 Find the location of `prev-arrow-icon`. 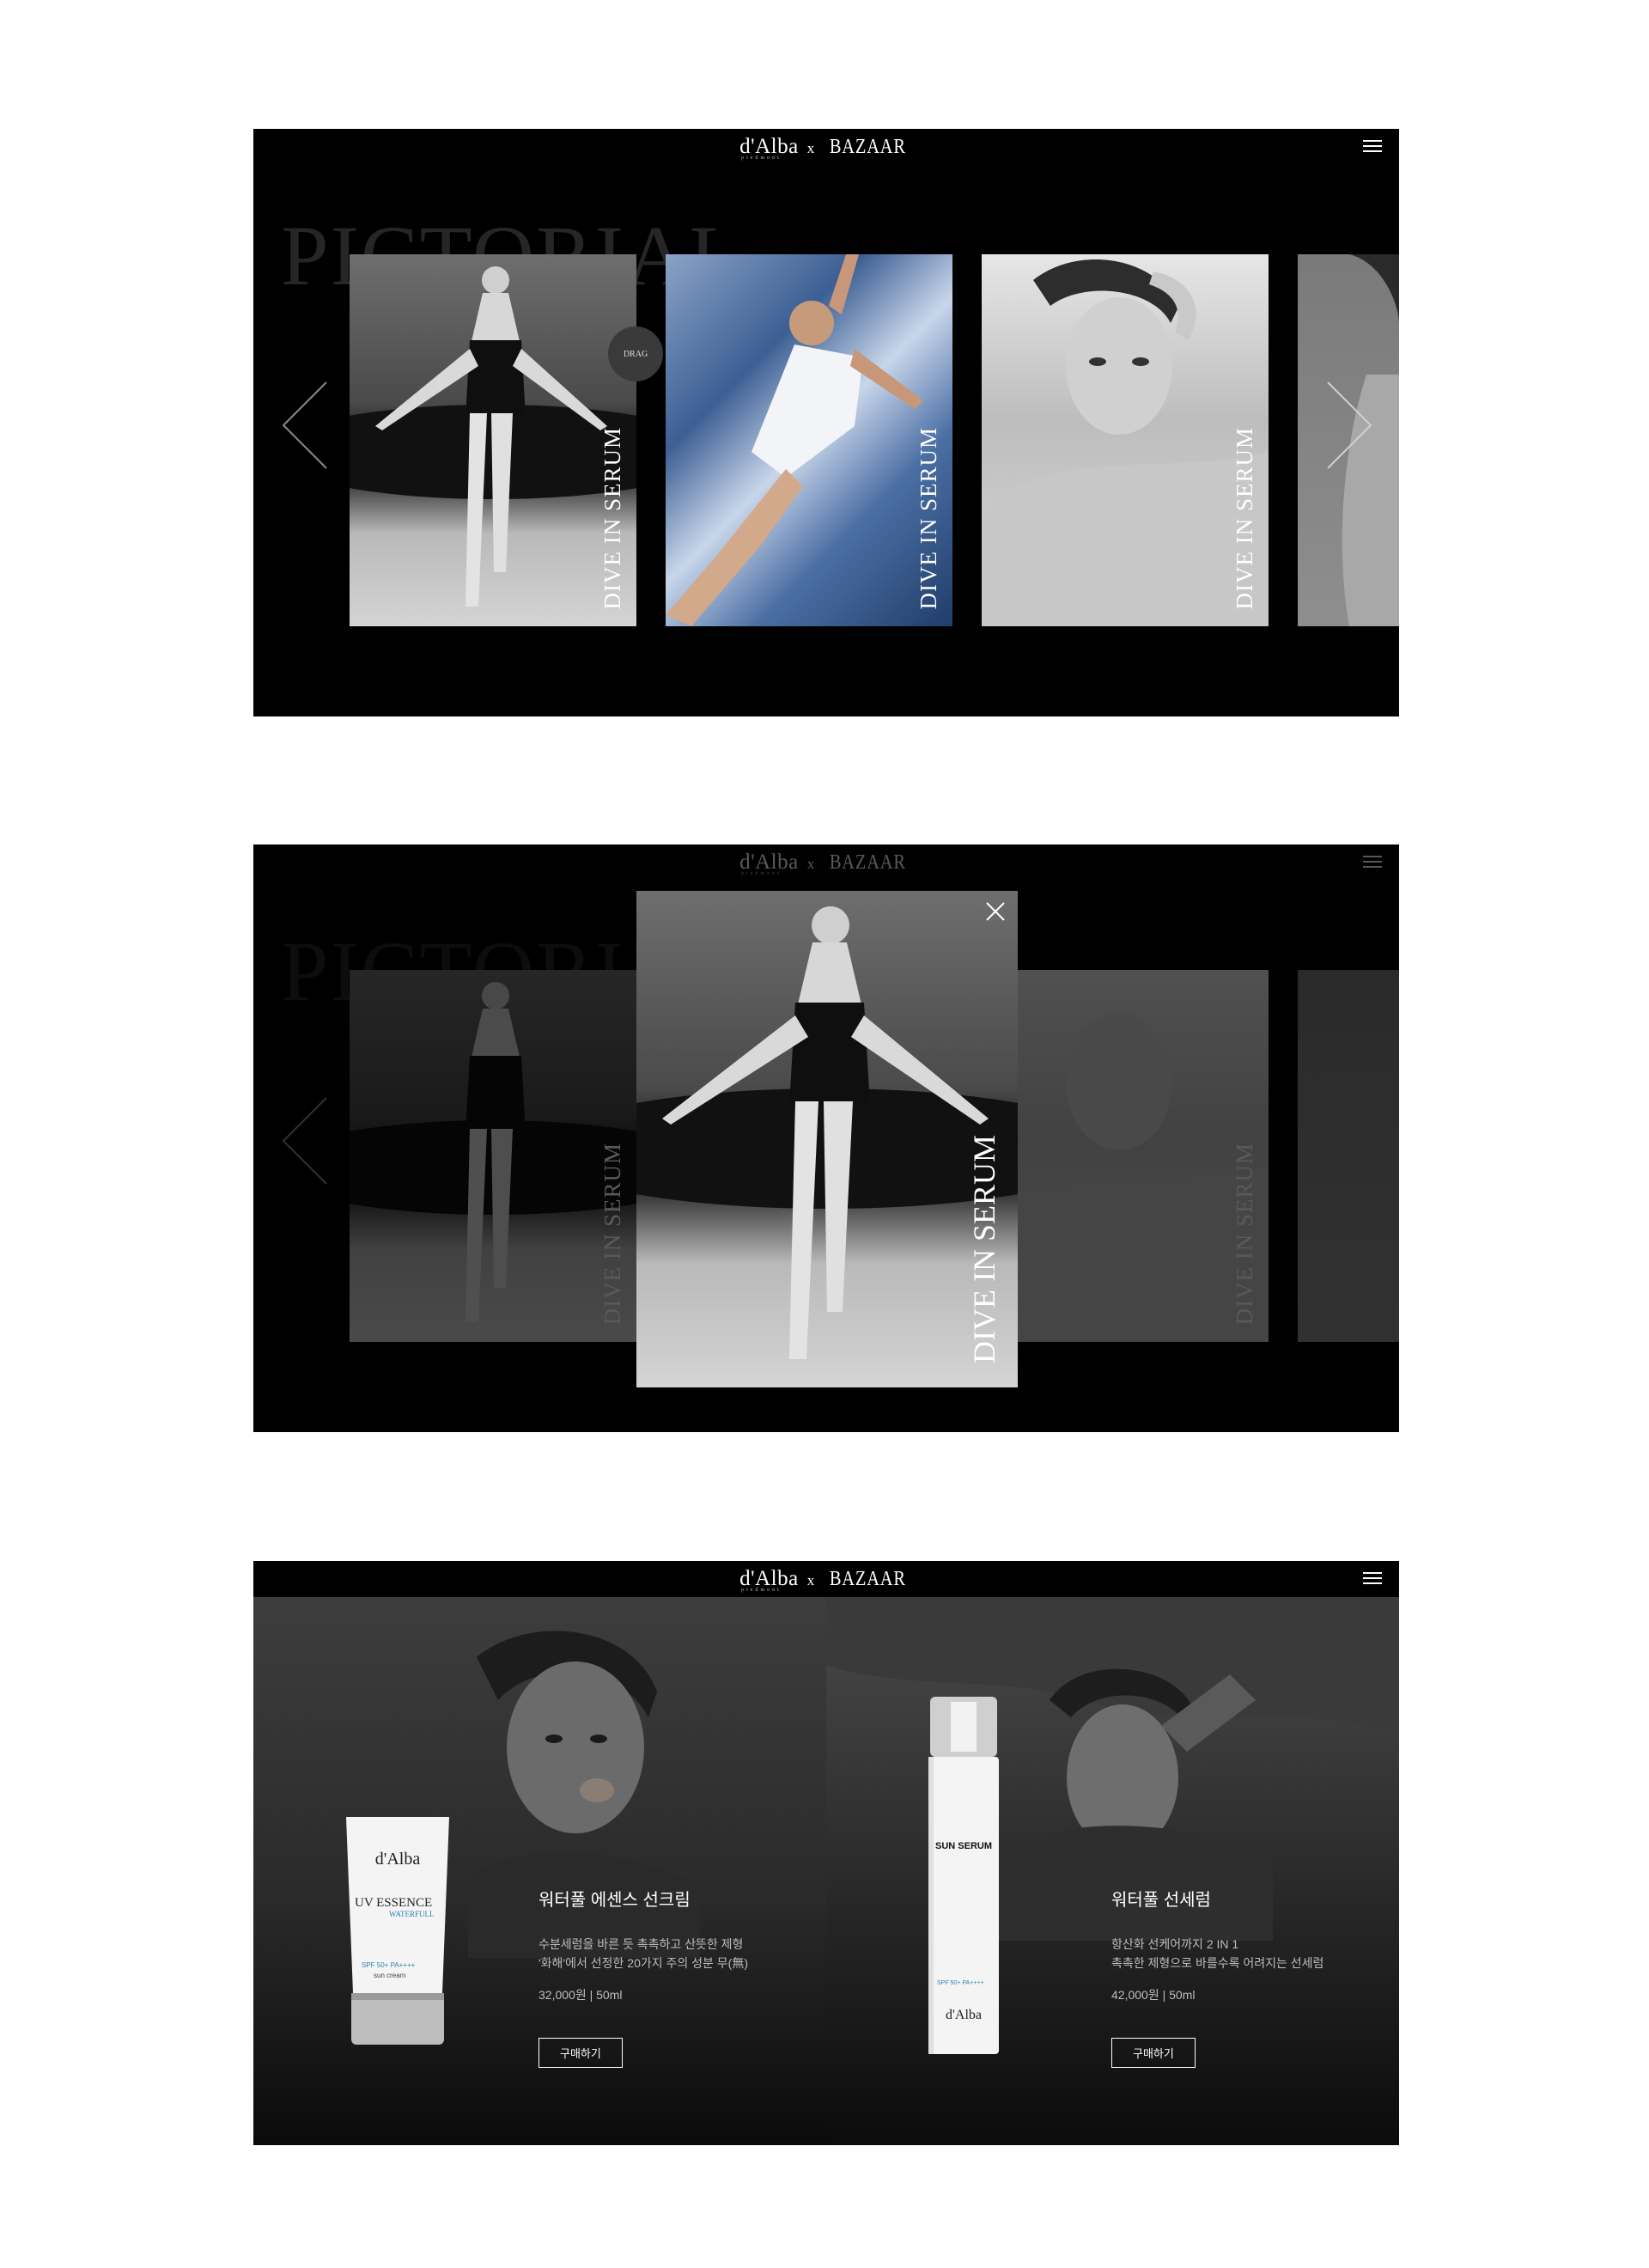

prev-arrow-icon is located at coordinates (305, 425).